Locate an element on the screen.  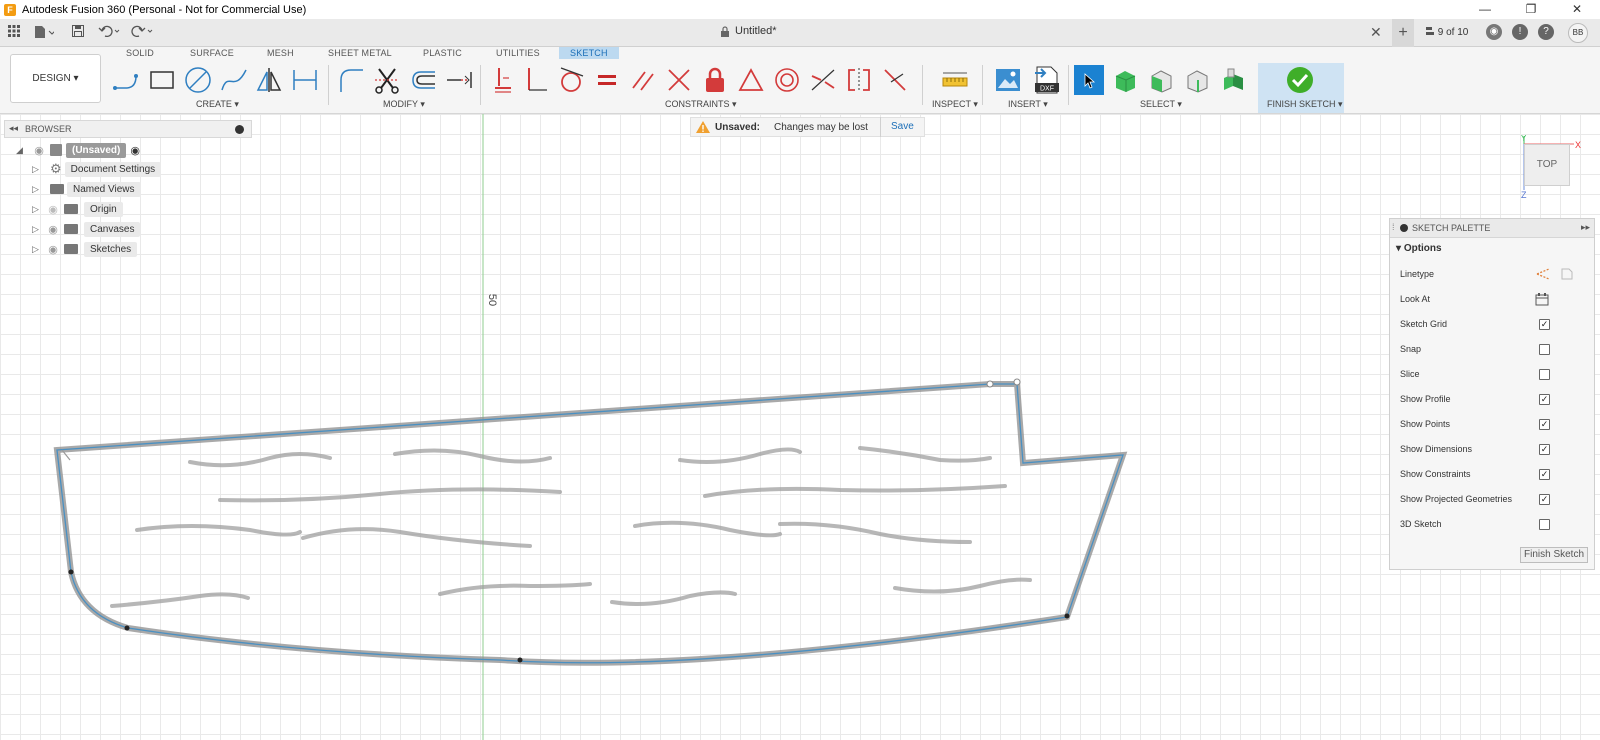
browser-item-canvases: ▷ ◉ Canvases is located at coordinates (86, 229).